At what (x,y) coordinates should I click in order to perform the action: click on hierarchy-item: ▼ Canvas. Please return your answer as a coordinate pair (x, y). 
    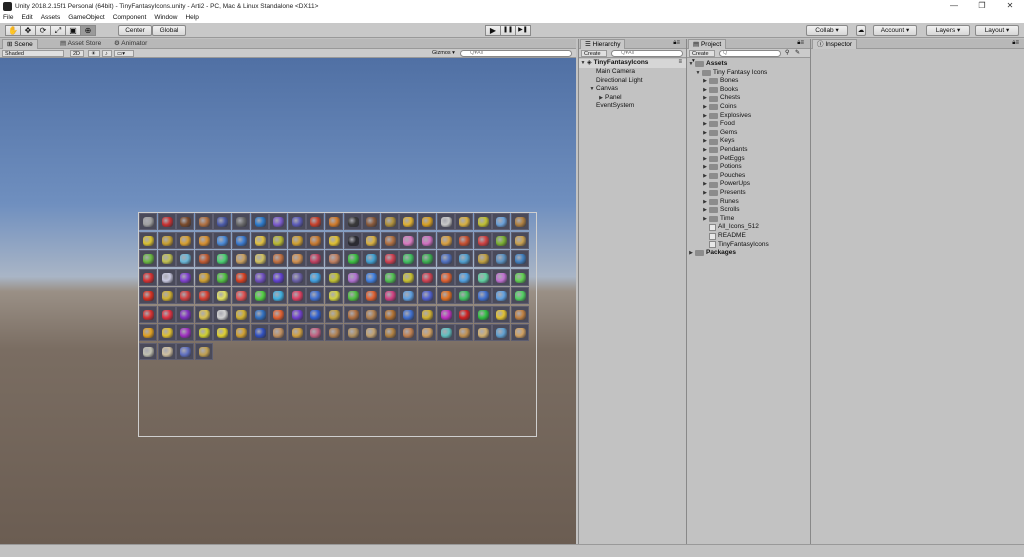
    Looking at the image, I should click on (599, 89).